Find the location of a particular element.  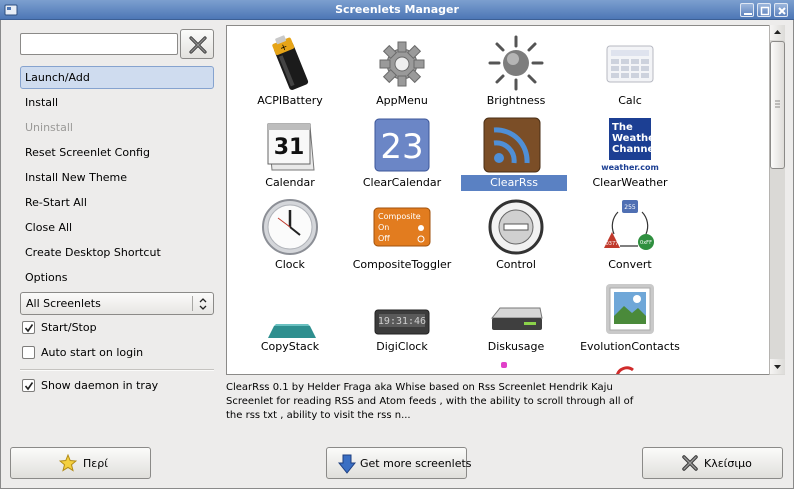

maximize-icon is located at coordinates (765, 11).